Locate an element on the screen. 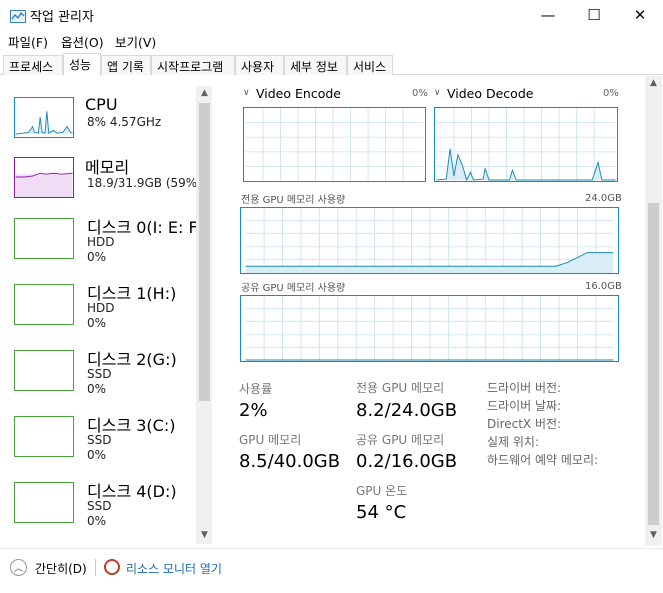 Image resolution: width=663 pixels, height=593 pixels. task-manager-app-icon is located at coordinates (18, 15).